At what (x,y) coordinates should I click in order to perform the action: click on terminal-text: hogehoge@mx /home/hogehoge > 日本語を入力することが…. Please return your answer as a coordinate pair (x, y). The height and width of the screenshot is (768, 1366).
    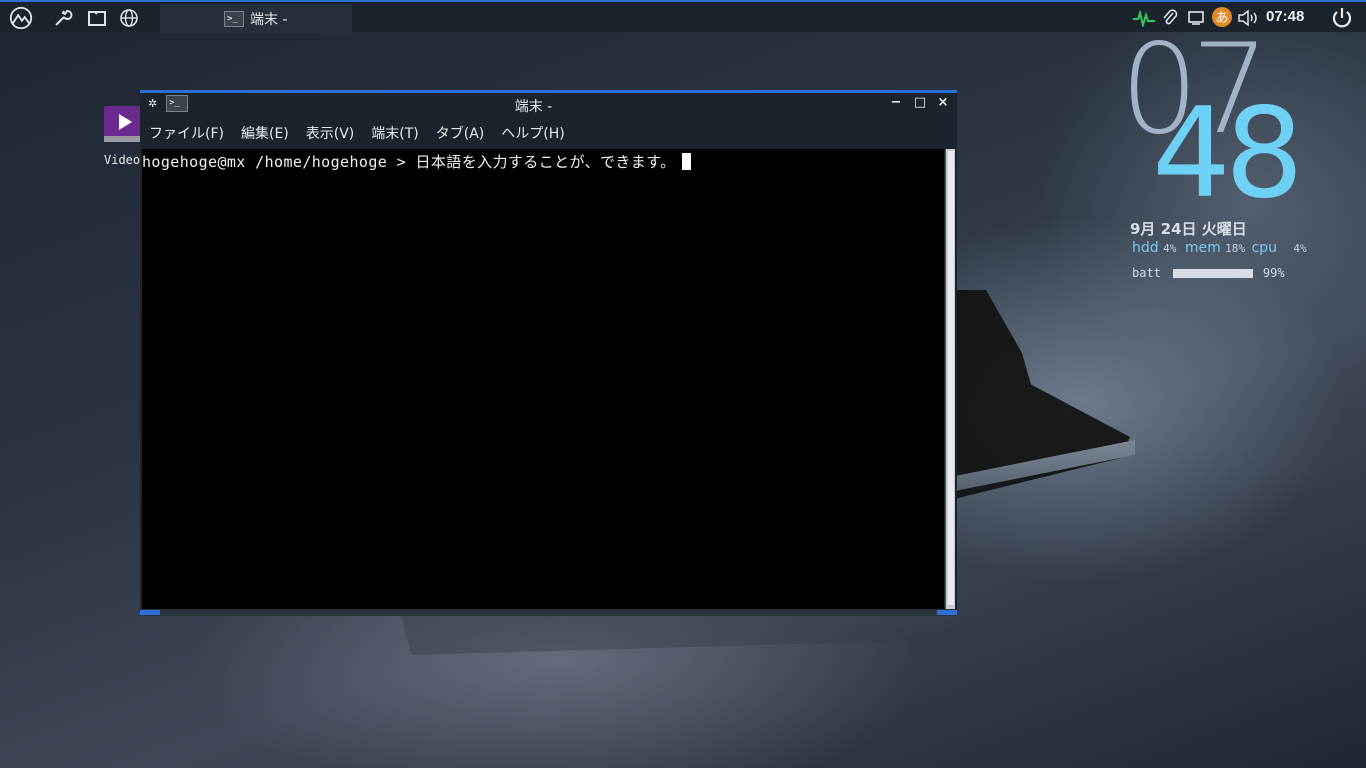
    Looking at the image, I should click on (409, 162).